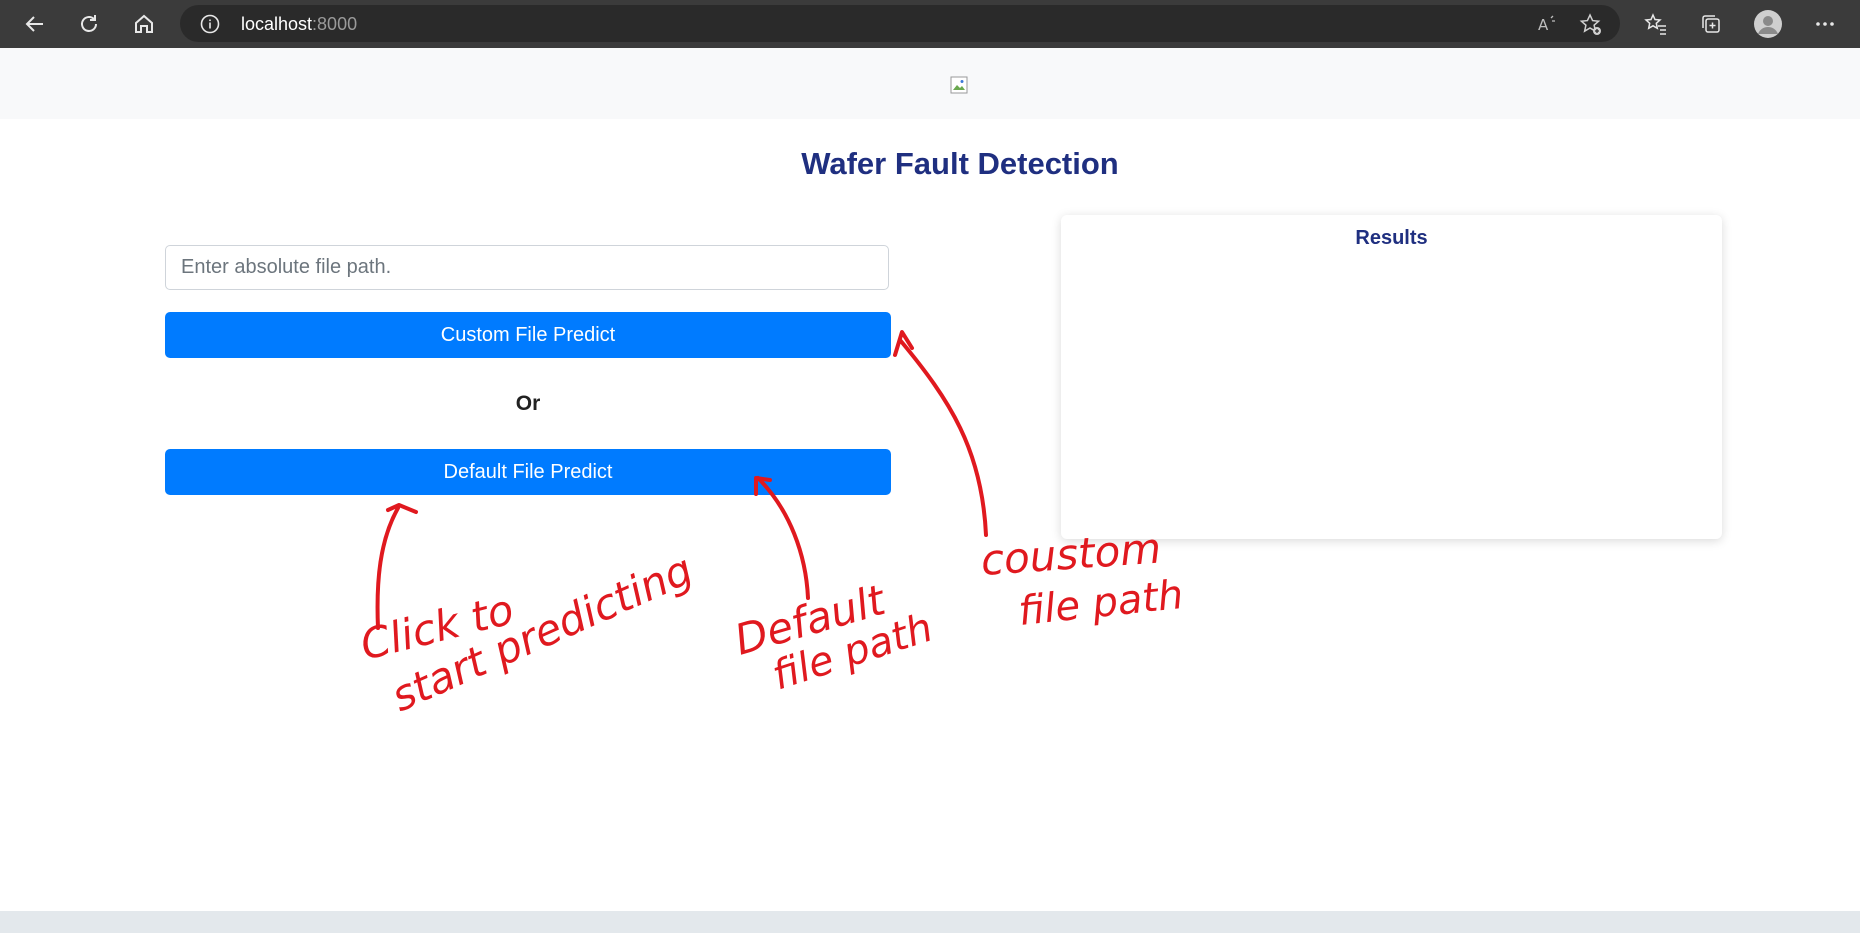 This screenshot has width=1860, height=933. I want to click on back-icon, so click(35, 24).